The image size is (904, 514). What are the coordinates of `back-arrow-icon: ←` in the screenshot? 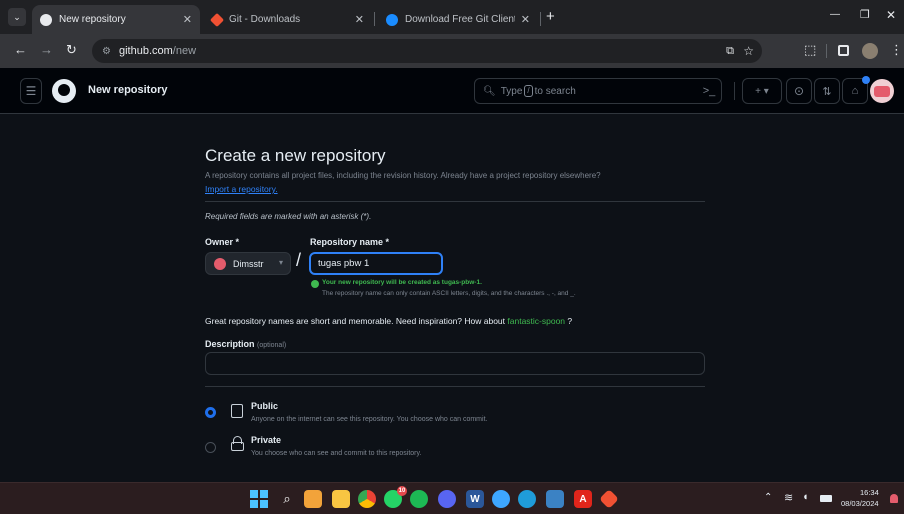 It's located at (20, 49).